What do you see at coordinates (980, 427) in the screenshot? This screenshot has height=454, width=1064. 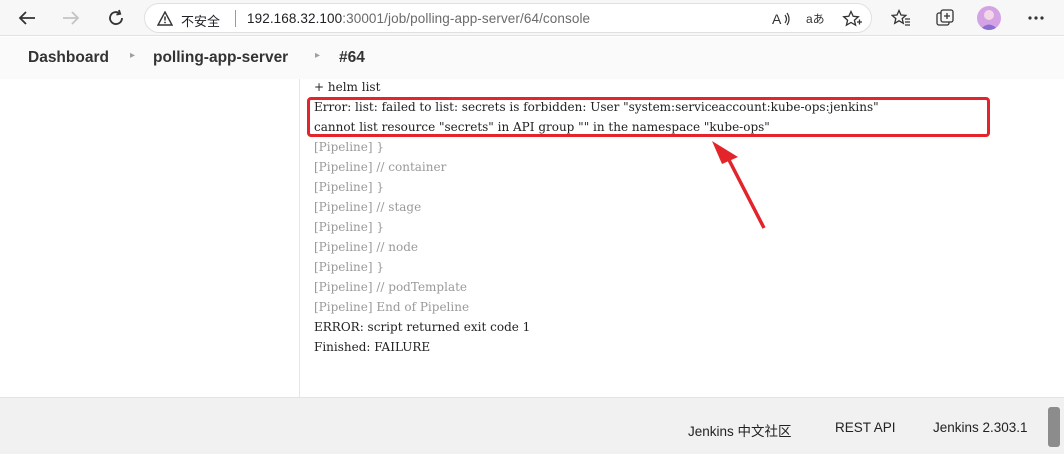 I see `footer-version-link: Jenkins 2.303.1` at bounding box center [980, 427].